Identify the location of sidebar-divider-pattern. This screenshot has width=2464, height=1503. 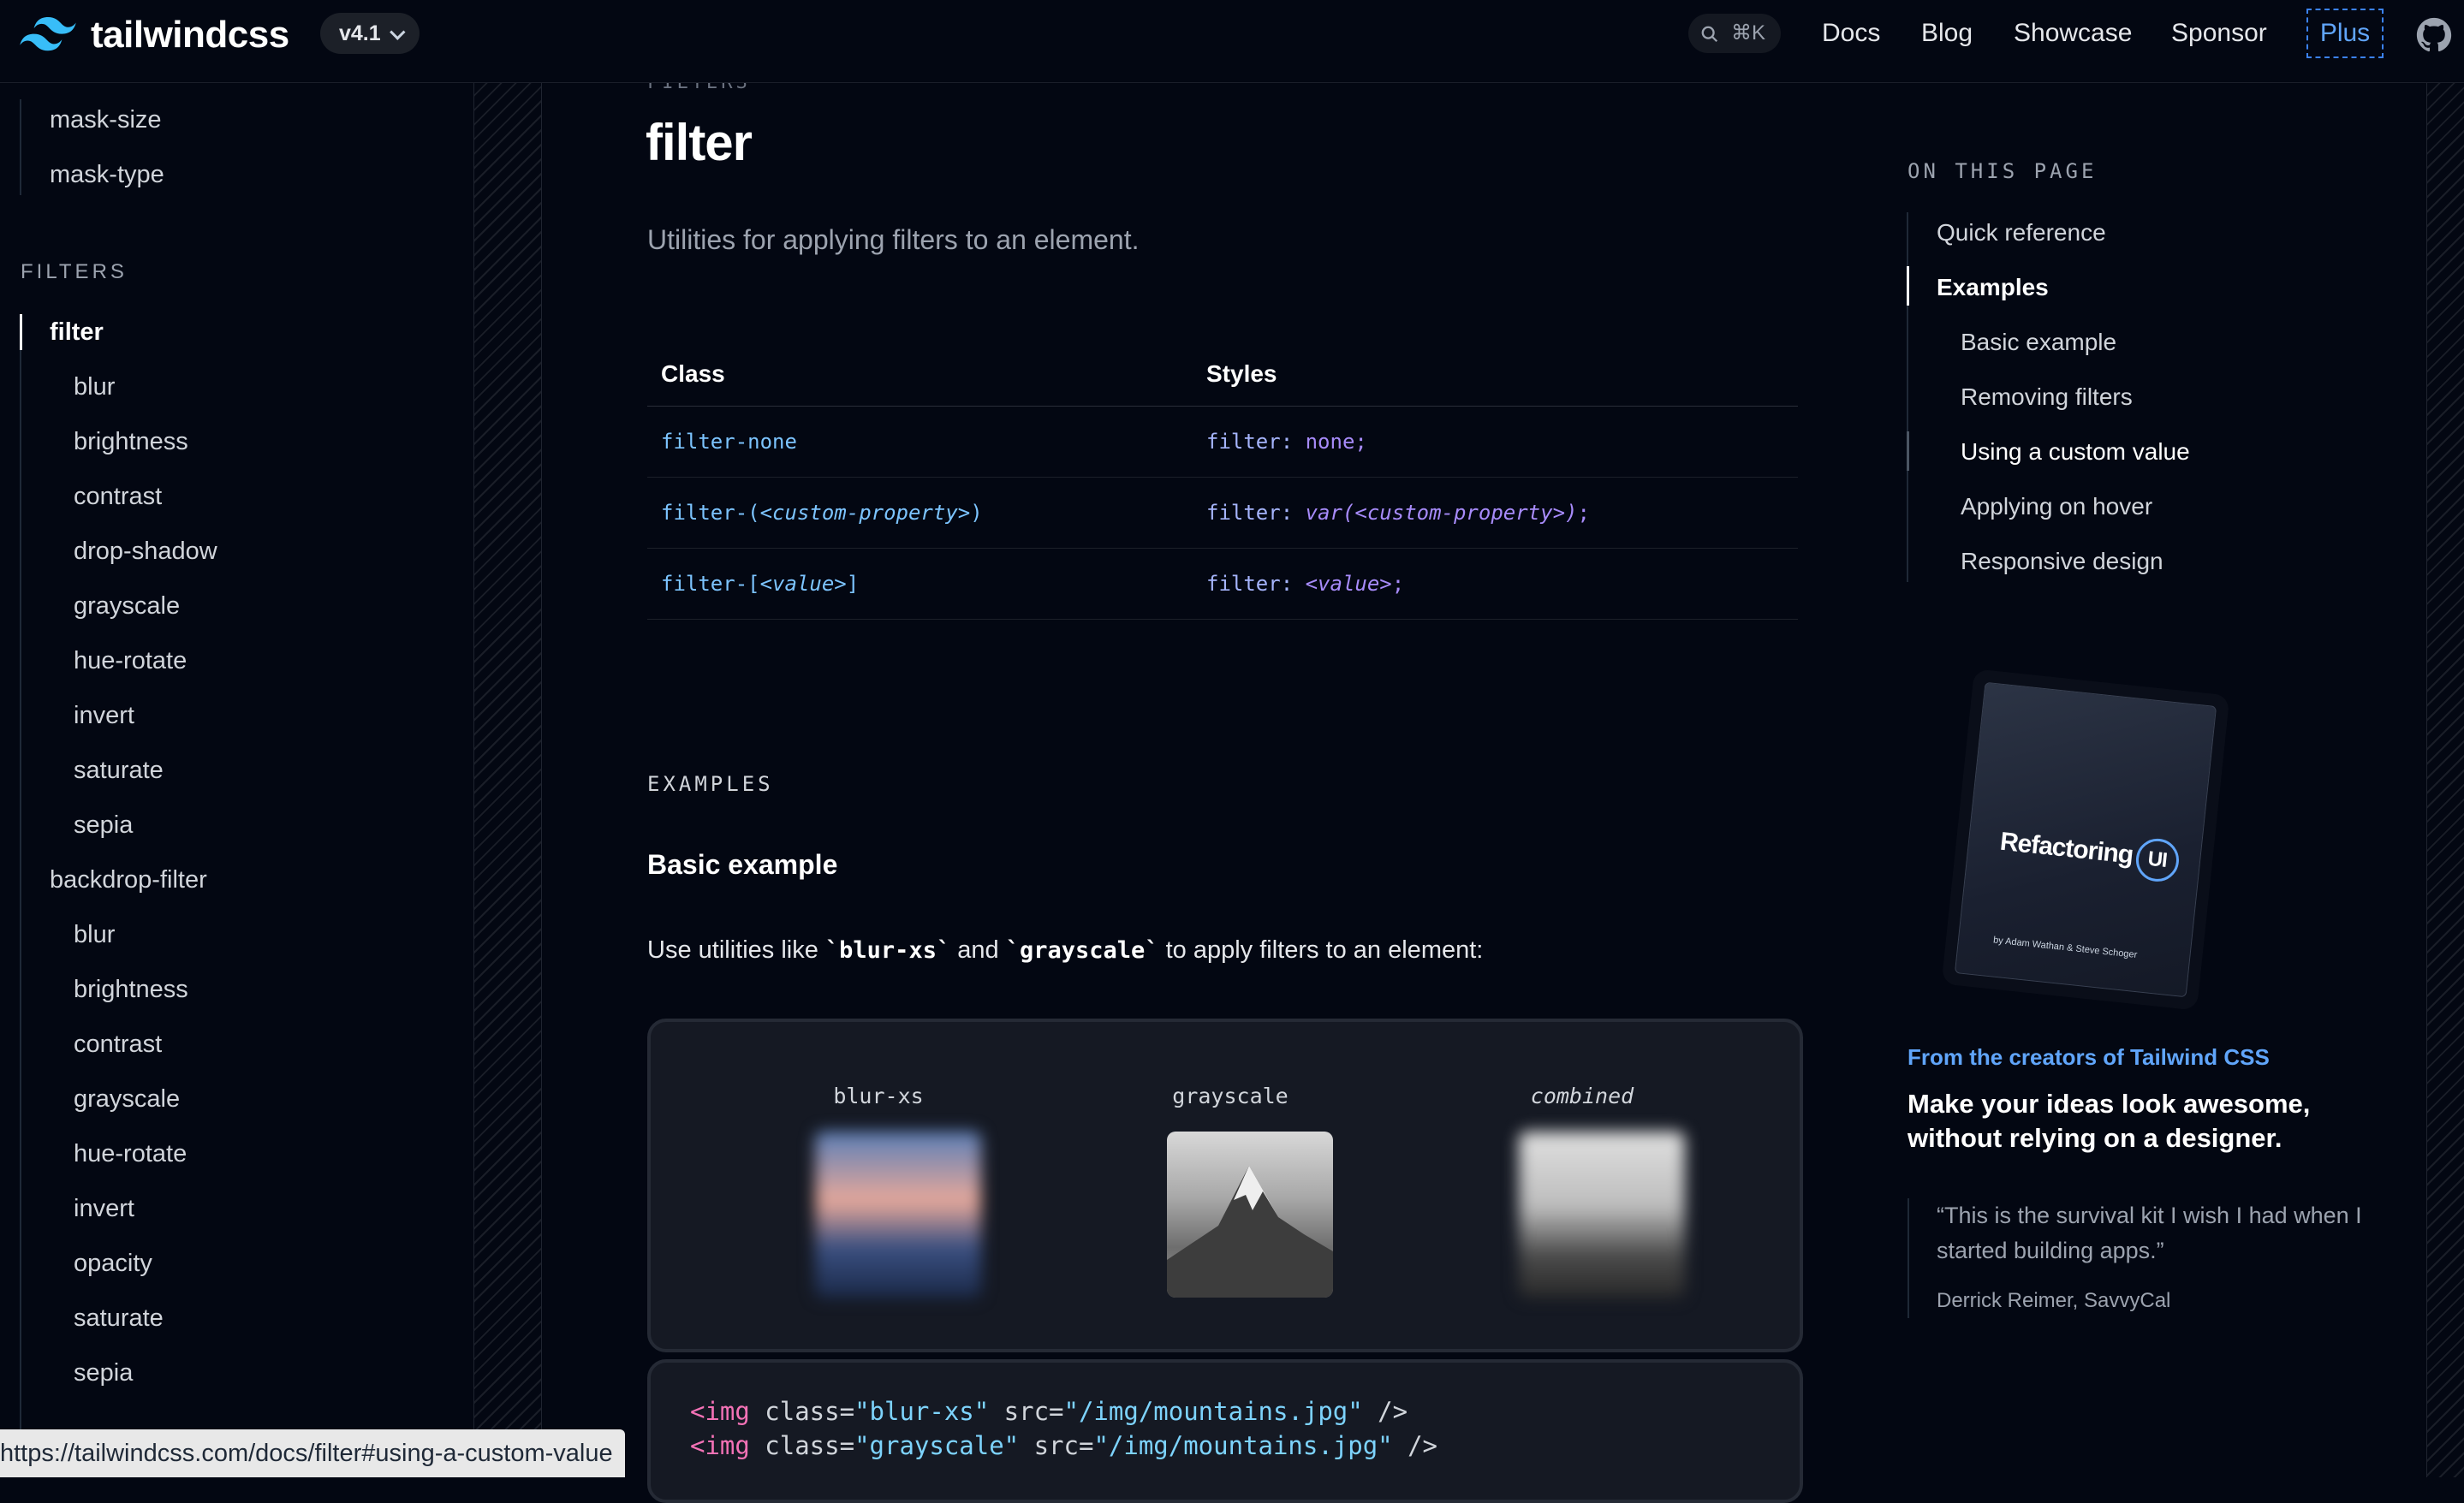
(507, 779).